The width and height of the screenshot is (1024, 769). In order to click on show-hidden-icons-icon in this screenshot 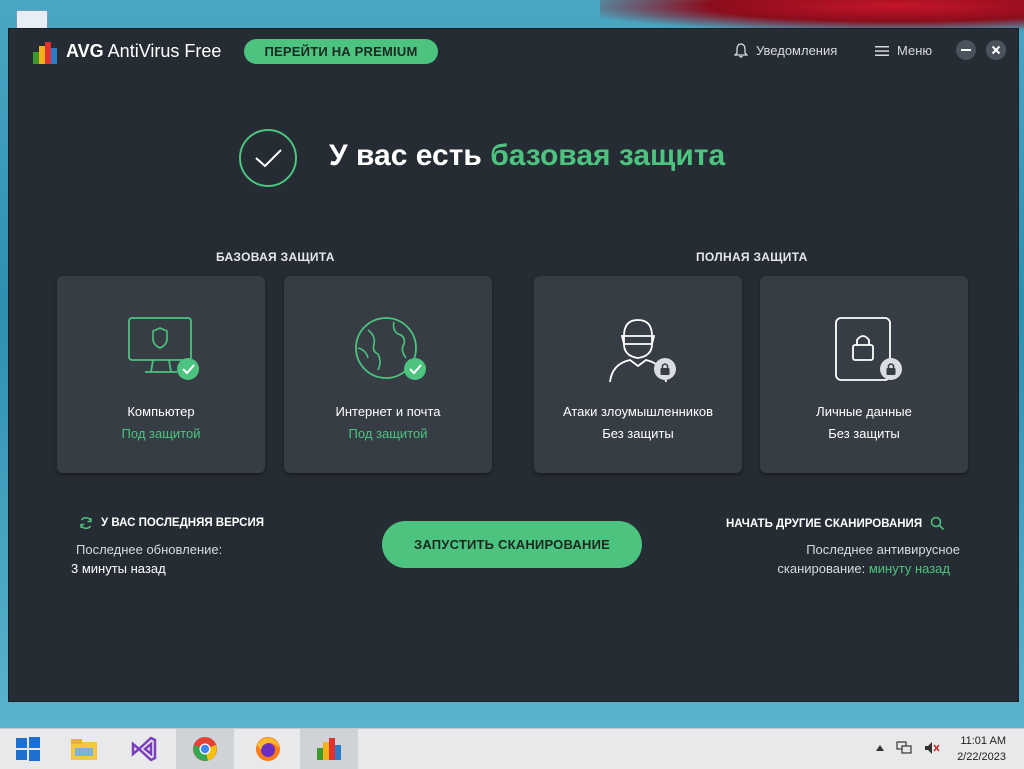, I will do `click(880, 748)`.